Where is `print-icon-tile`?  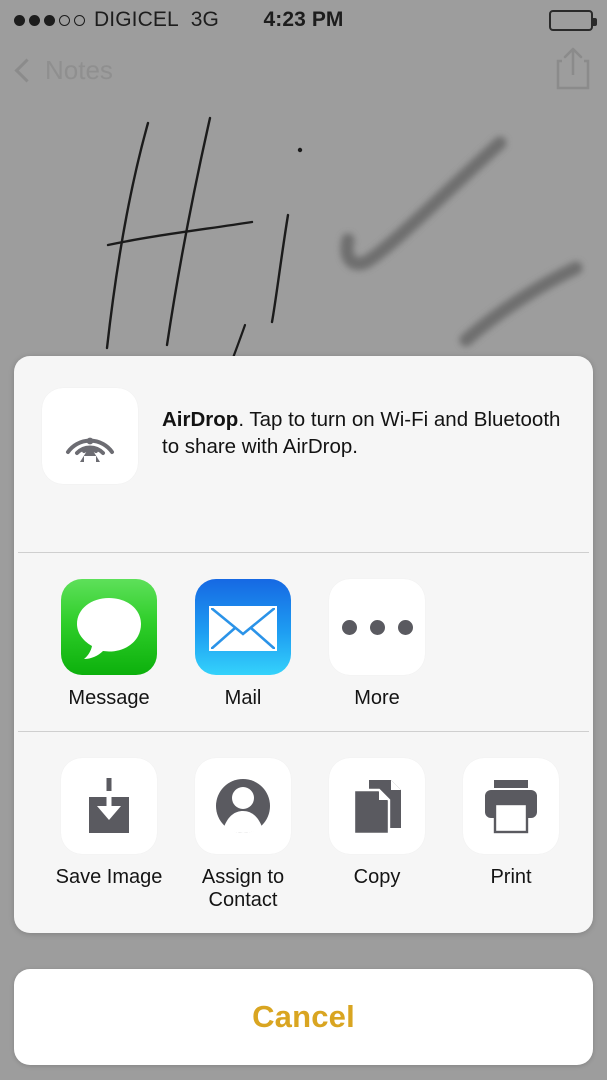 print-icon-tile is located at coordinates (511, 806).